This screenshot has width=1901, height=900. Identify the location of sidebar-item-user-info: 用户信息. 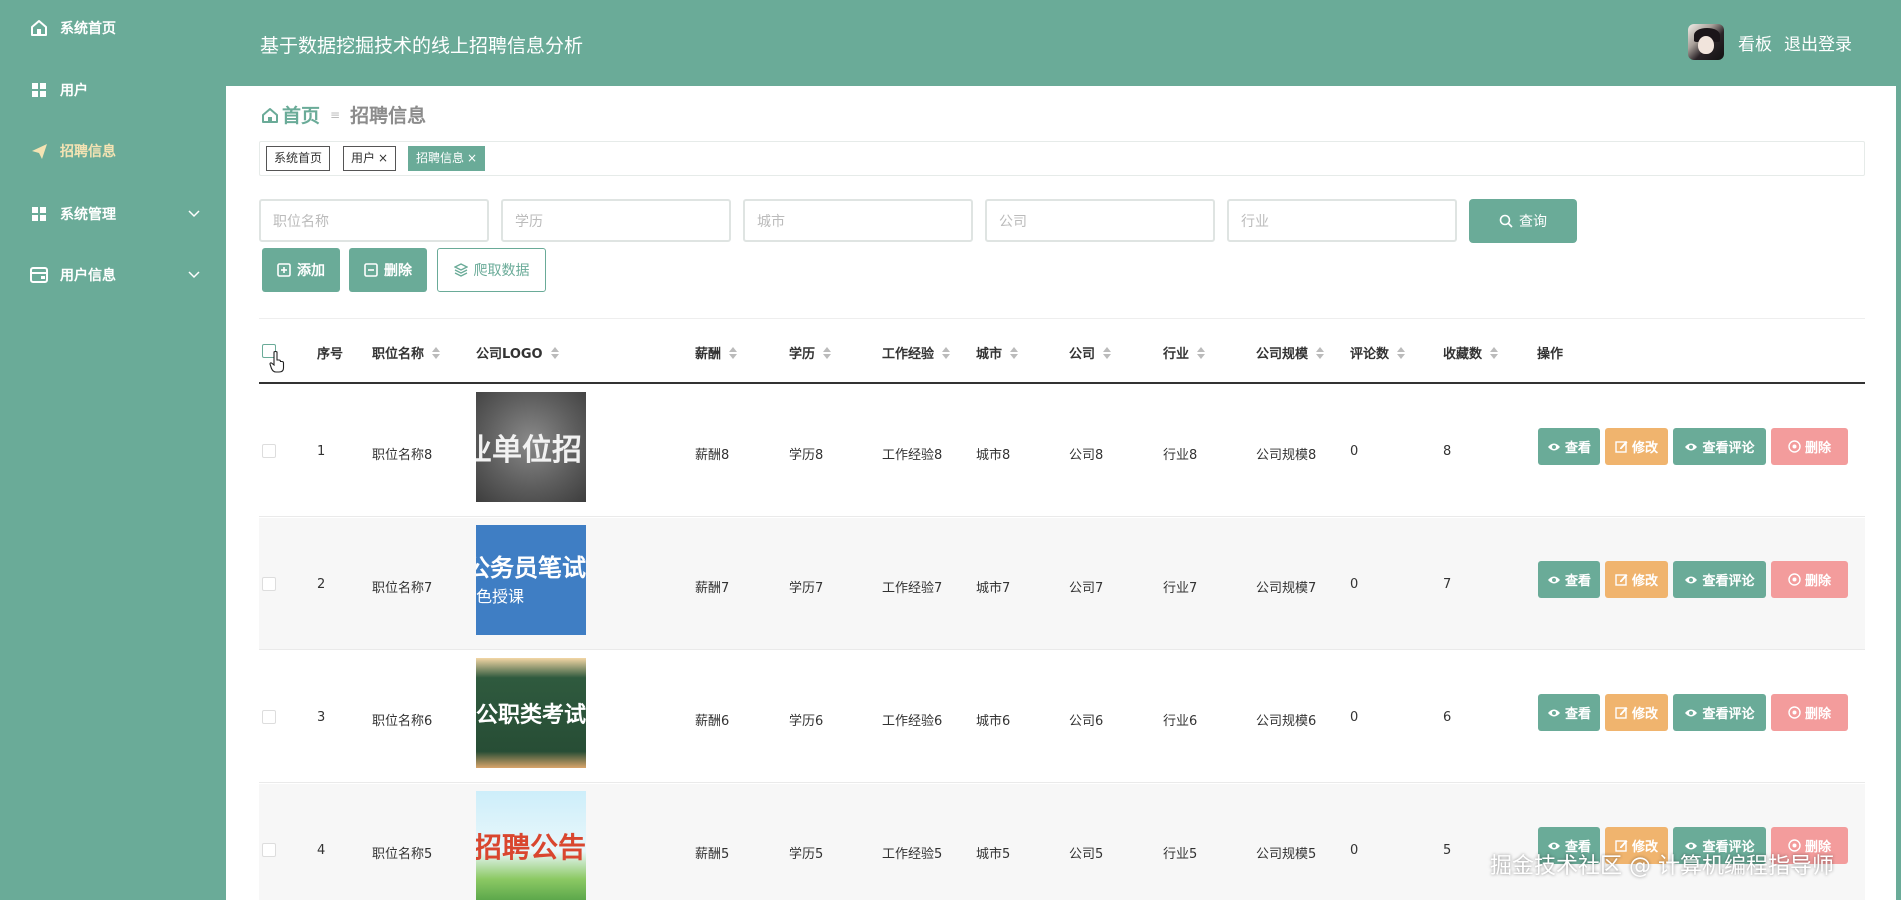
(113, 275).